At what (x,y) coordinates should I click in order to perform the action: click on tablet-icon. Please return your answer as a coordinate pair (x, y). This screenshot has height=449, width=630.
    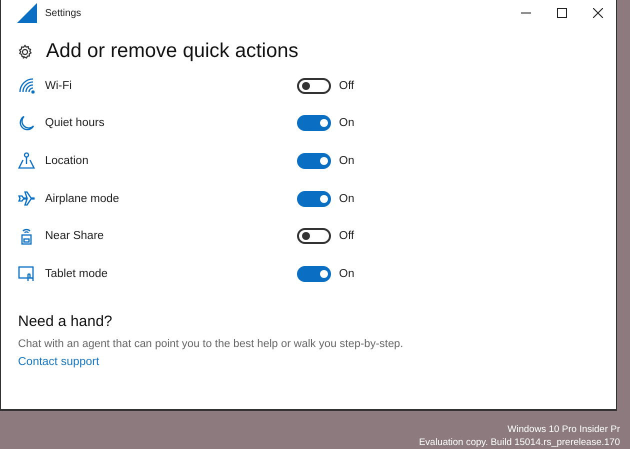
    Looking at the image, I should click on (26, 273).